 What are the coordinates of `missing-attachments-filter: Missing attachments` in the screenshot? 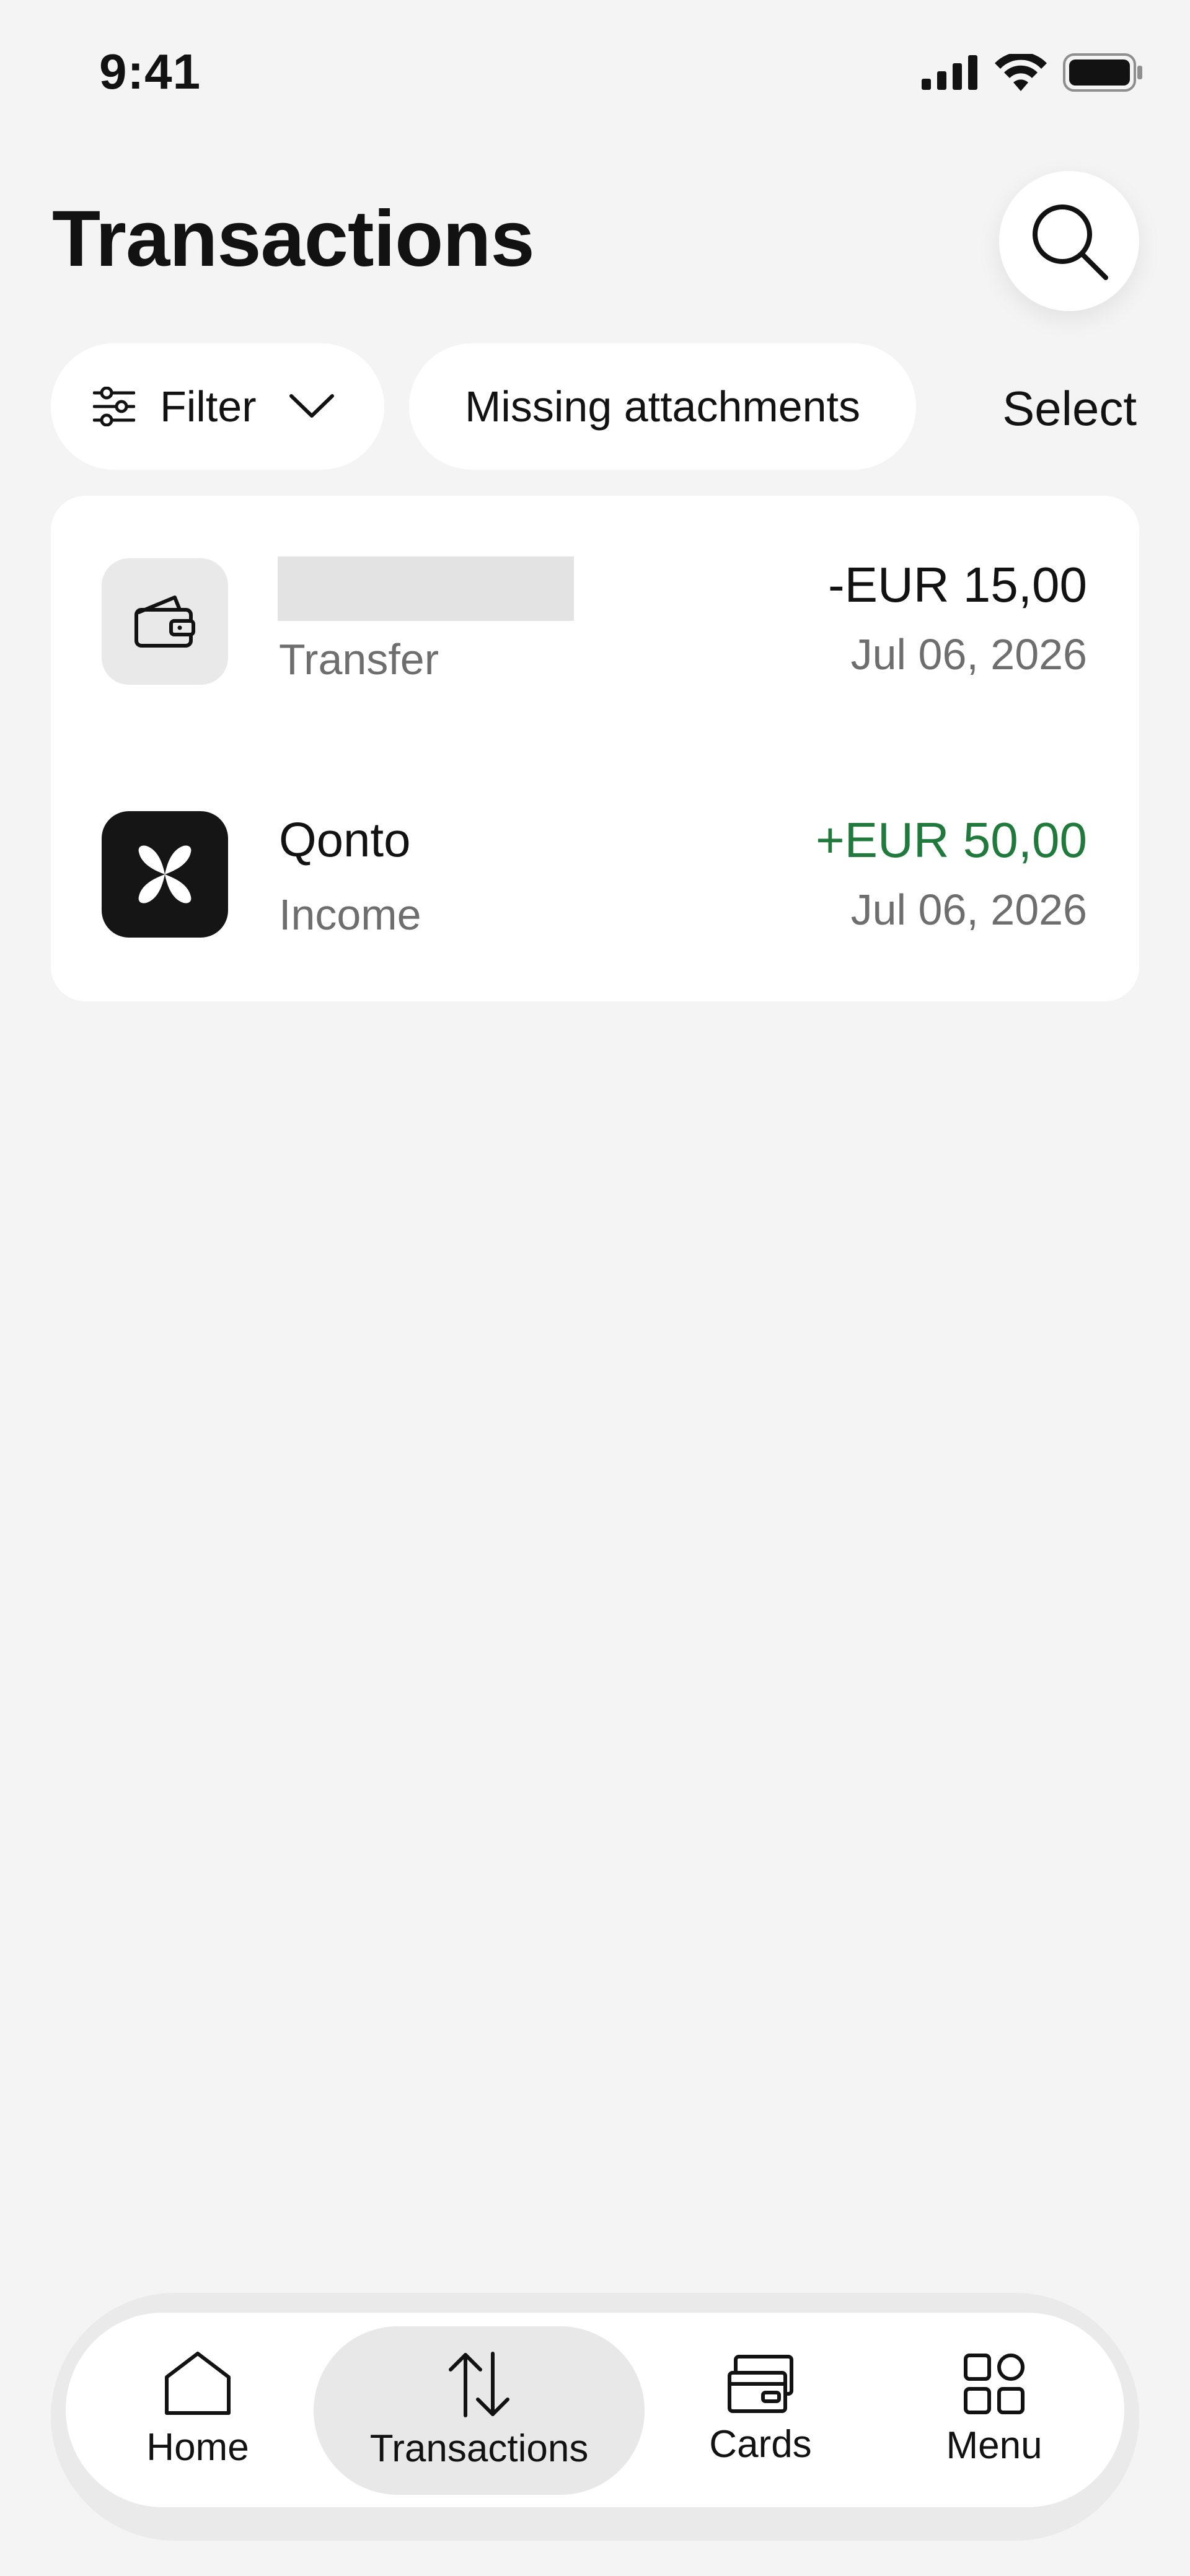 It's located at (662, 406).